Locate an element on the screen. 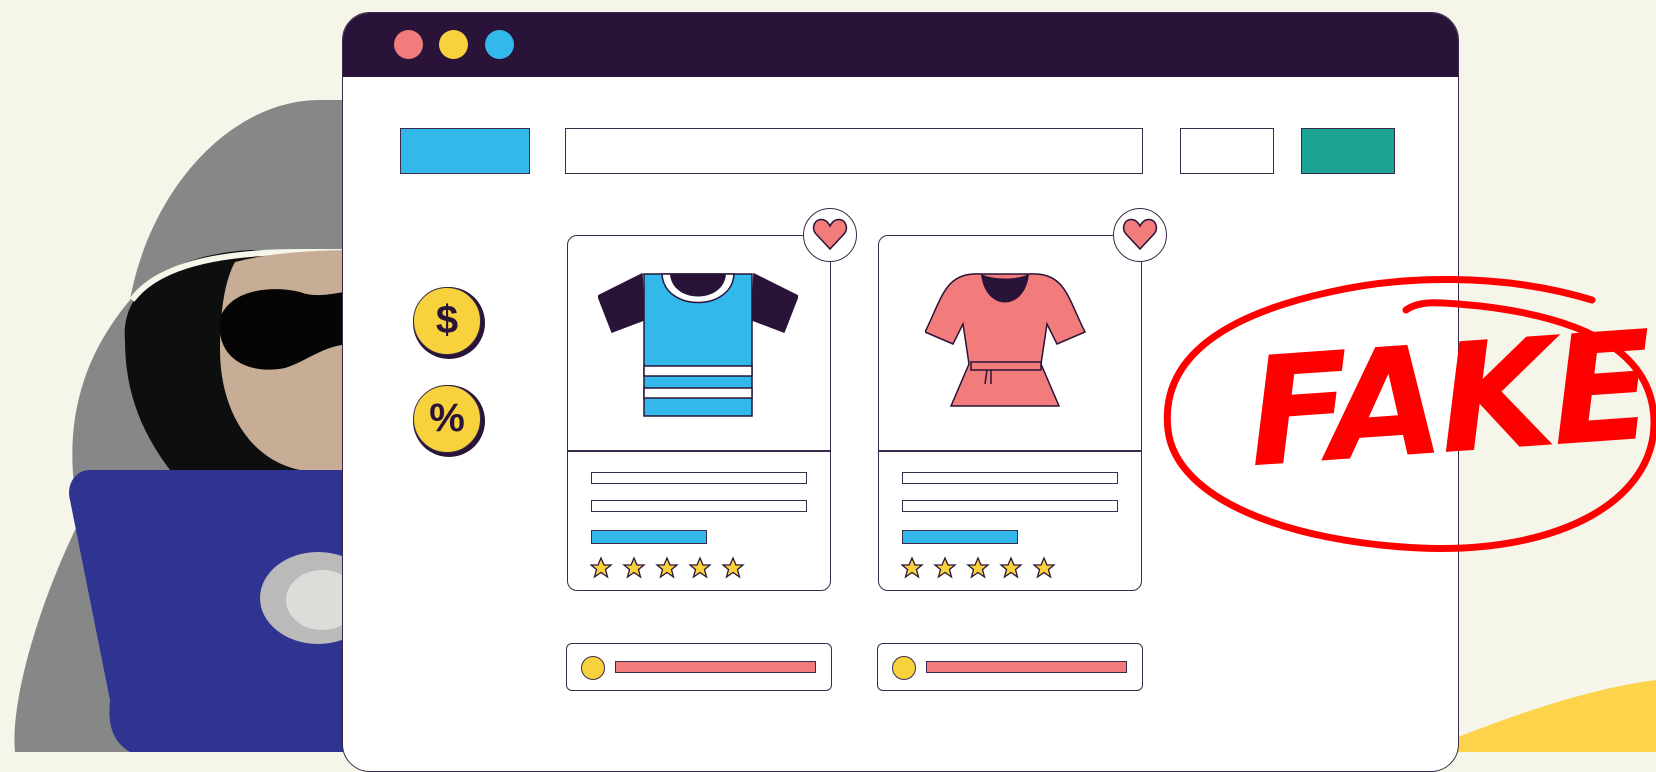  percent-icon: % is located at coordinates (447, 419).